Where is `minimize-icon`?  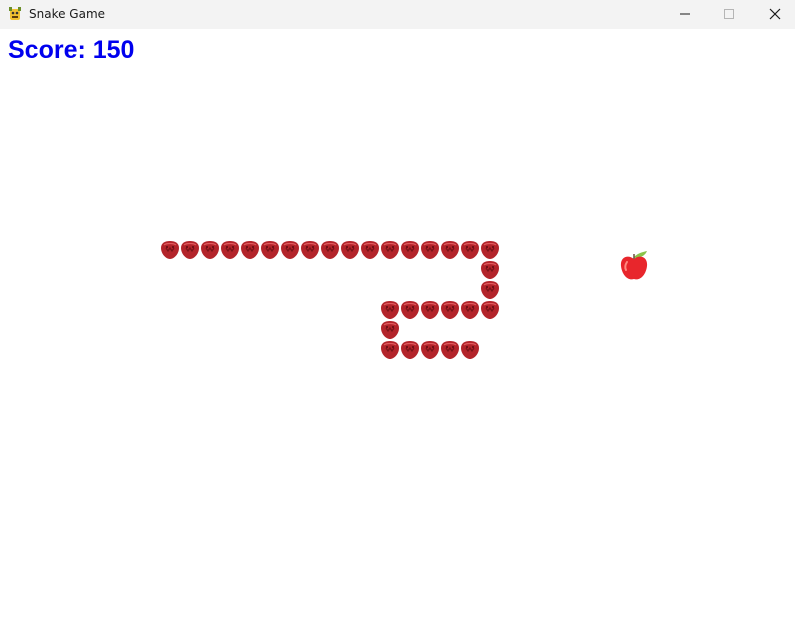
minimize-icon is located at coordinates (685, 14).